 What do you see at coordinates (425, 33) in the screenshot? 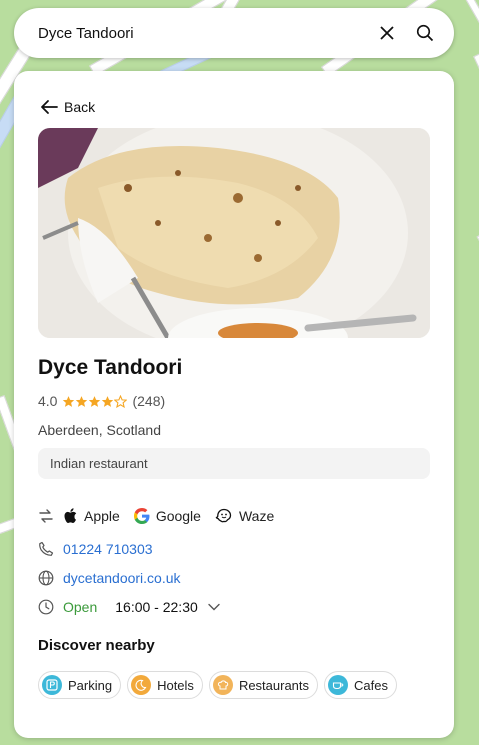
I see `search-icon` at bounding box center [425, 33].